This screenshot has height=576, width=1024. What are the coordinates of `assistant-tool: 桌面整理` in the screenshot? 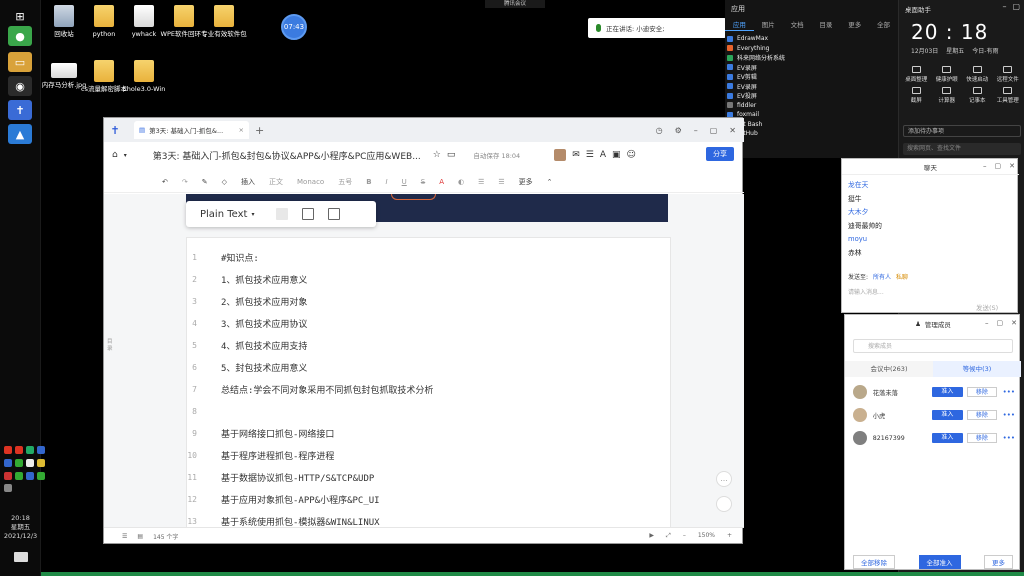 It's located at (916, 74).